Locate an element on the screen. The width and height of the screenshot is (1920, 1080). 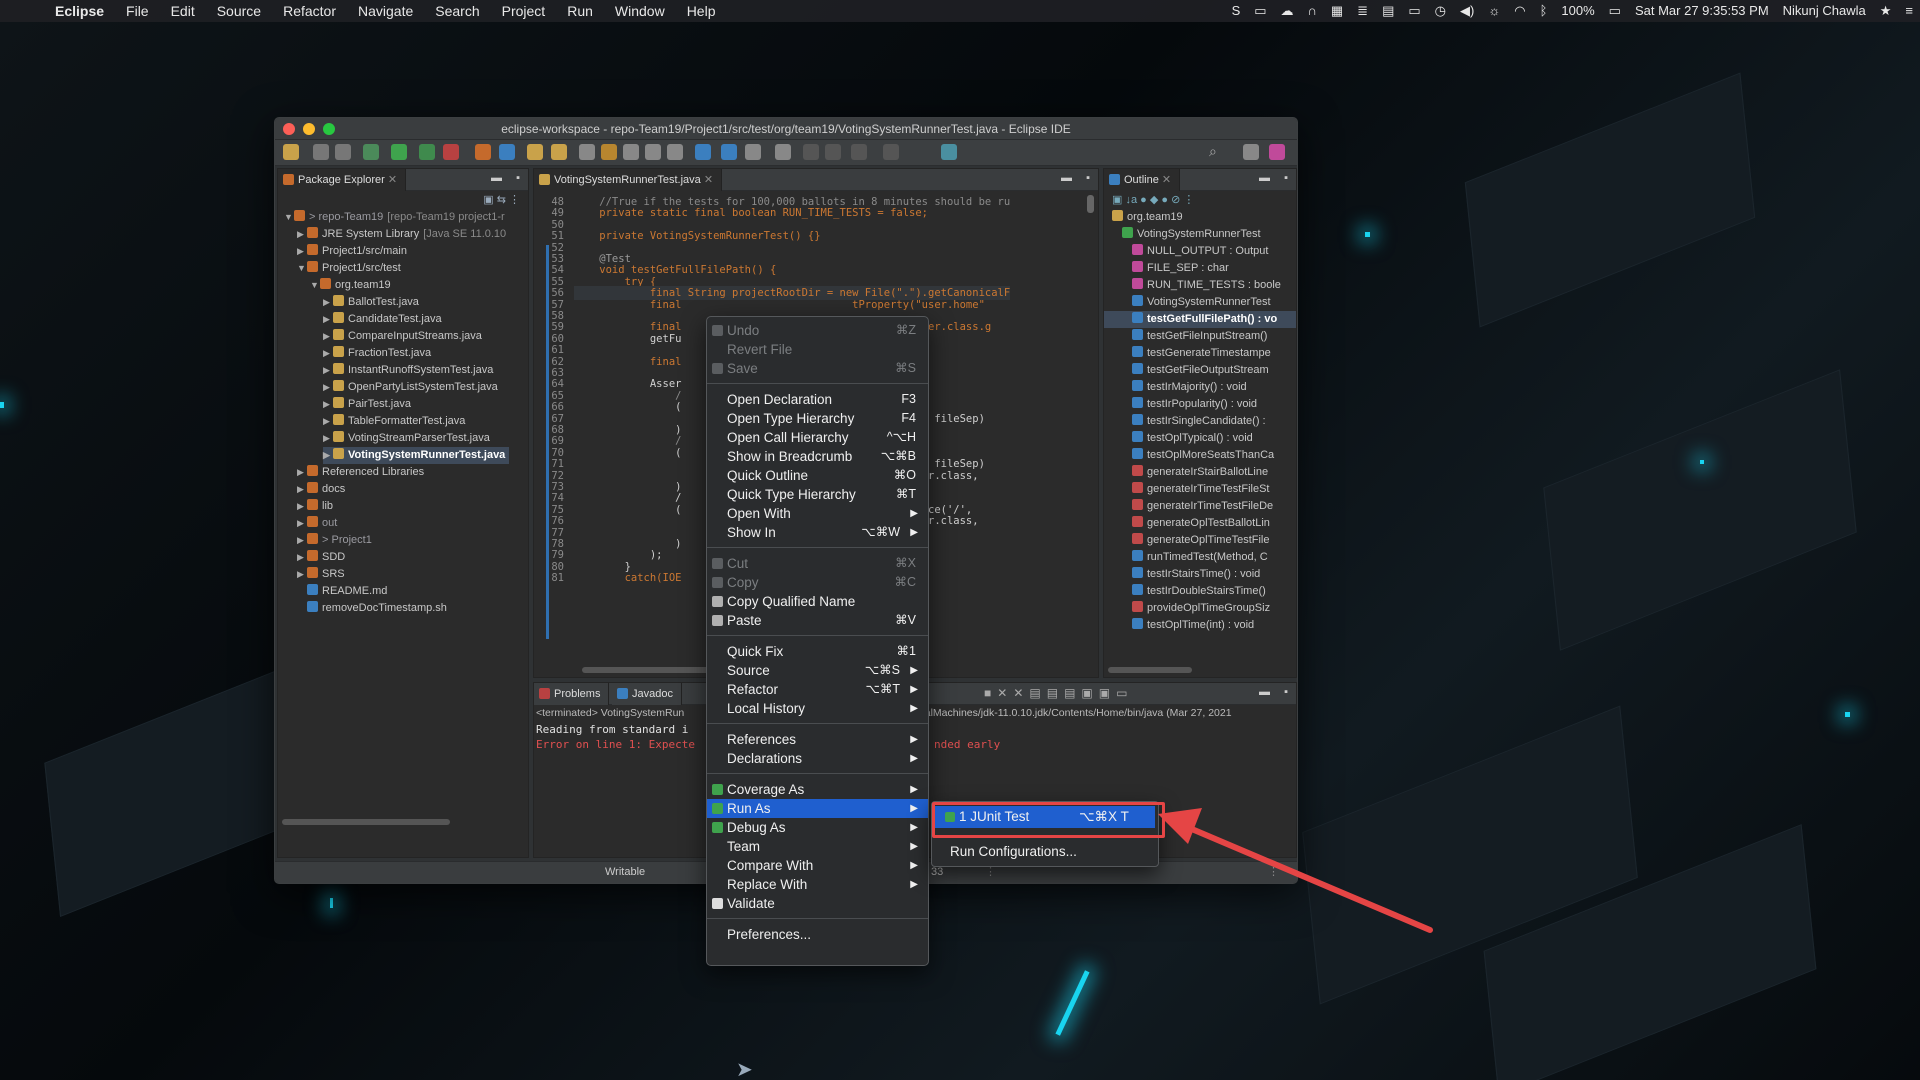
outline-row: testIrPopularity() : void is located at coordinates (1194, 404).